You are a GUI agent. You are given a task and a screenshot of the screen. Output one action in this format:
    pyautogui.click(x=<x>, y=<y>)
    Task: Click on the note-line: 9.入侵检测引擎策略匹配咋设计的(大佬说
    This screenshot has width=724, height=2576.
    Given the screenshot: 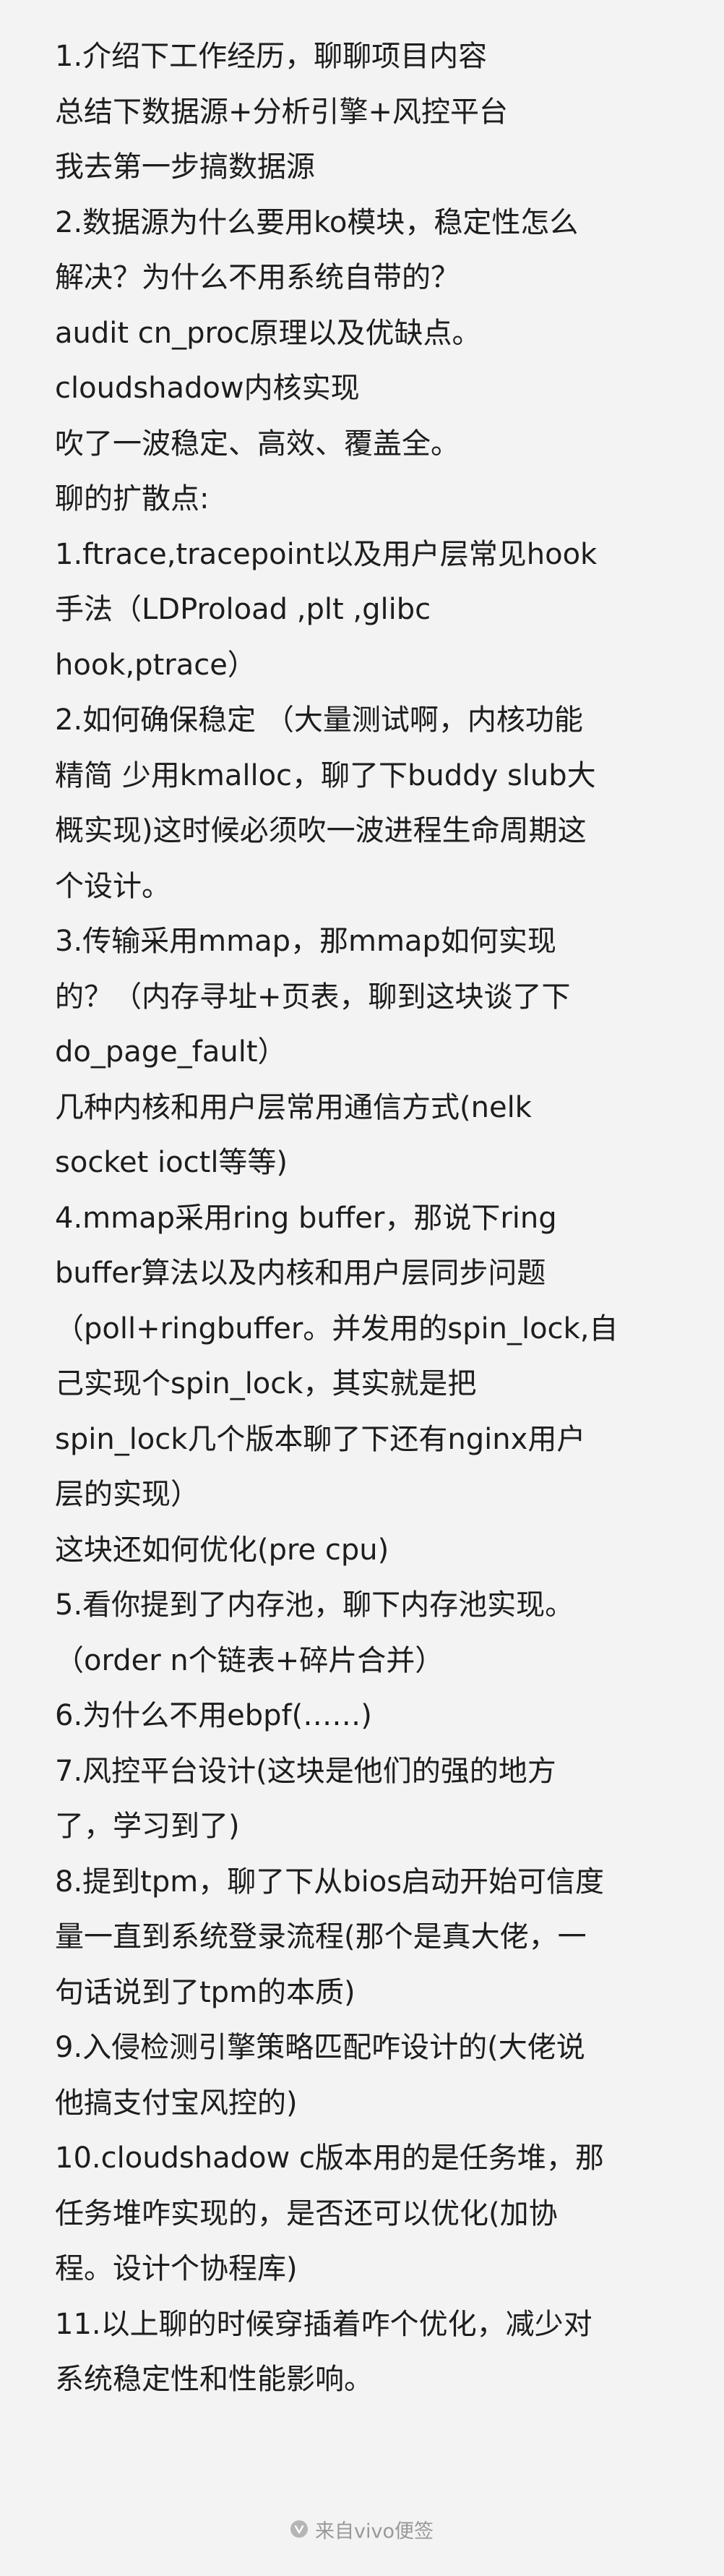 What is the action you would take?
    pyautogui.click(x=320, y=2048)
    